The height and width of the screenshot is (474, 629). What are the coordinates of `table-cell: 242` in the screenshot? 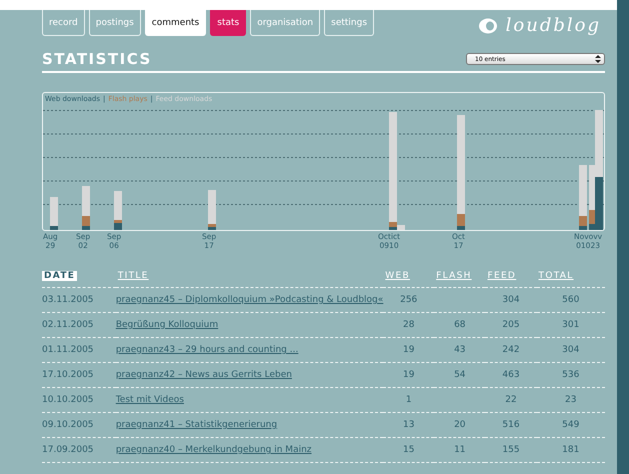 It's located at (511, 350).